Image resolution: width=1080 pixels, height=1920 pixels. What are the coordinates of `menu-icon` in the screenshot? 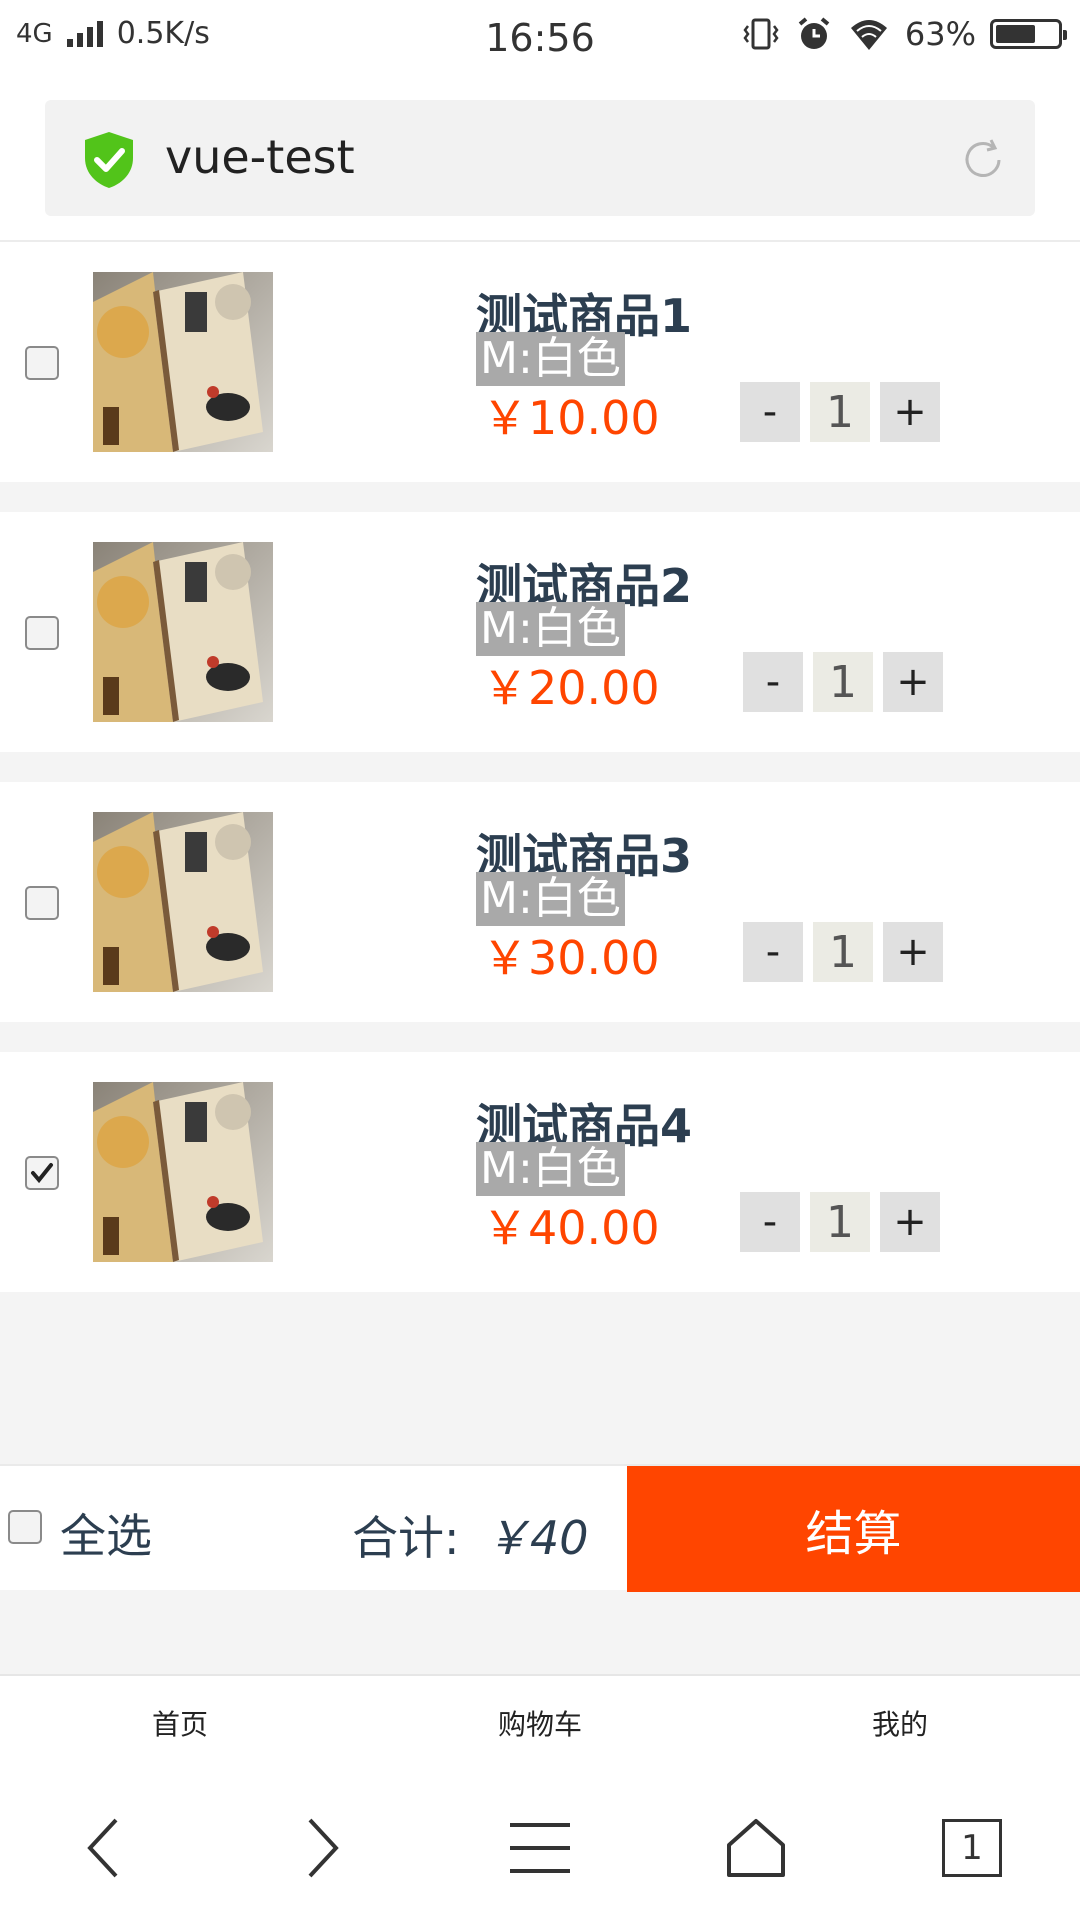 It's located at (540, 1848).